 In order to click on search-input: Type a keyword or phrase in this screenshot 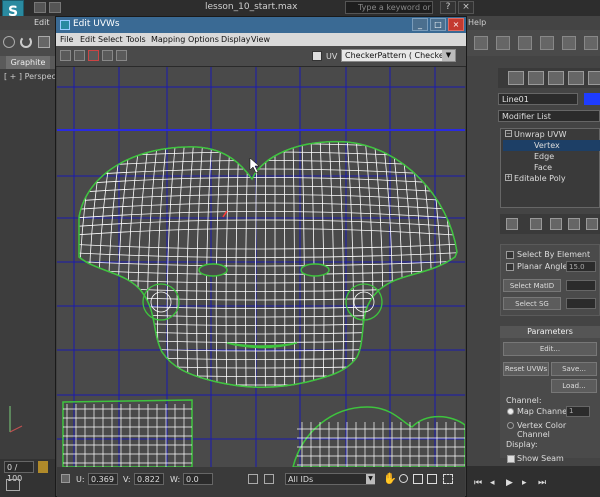, I will do `click(389, 12)`.